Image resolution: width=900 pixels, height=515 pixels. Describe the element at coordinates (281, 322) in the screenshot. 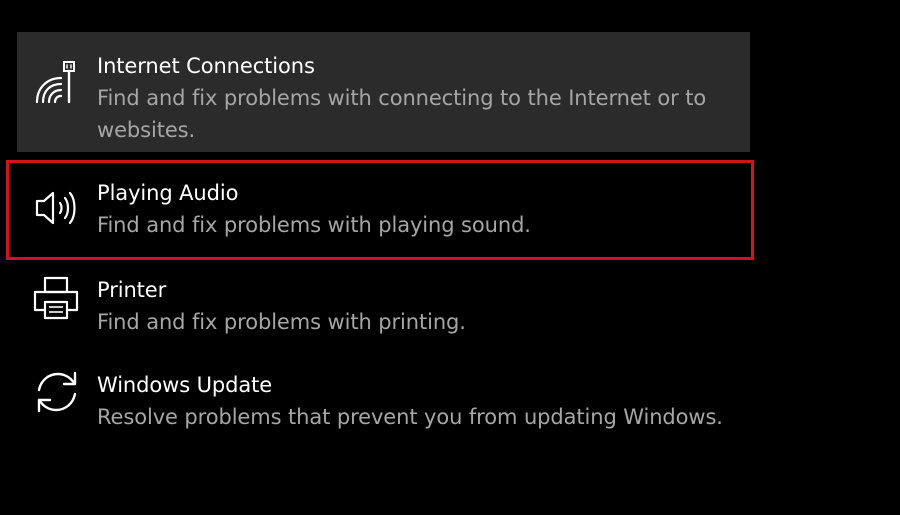

I see `item-description: Find and fix problems with printing.` at that location.